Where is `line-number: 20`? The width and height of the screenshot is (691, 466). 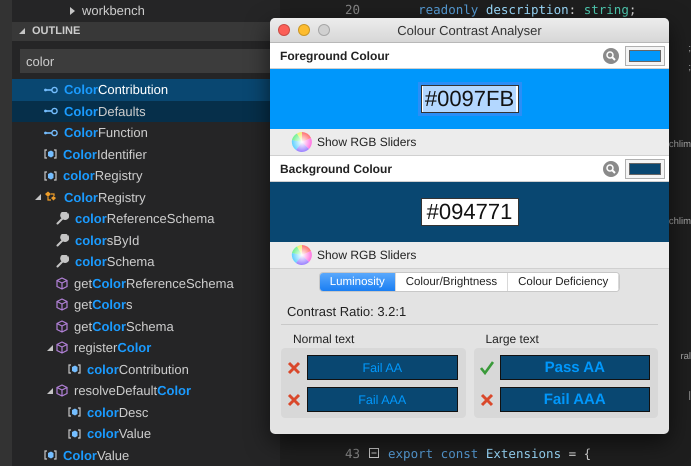 line-number: 20 is located at coordinates (352, 10).